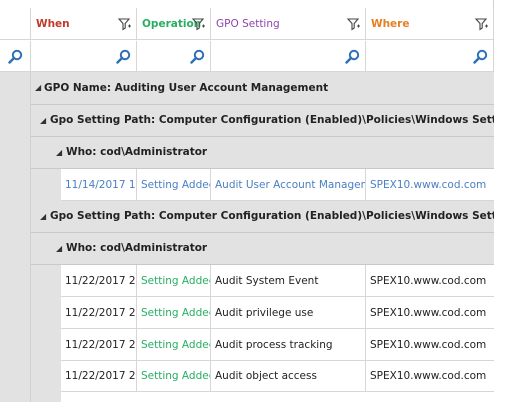 This screenshot has width=515, height=402. Describe the element at coordinates (137, 152) in the screenshot. I see `group-label-who-1: Who: cod\Administrator` at that location.